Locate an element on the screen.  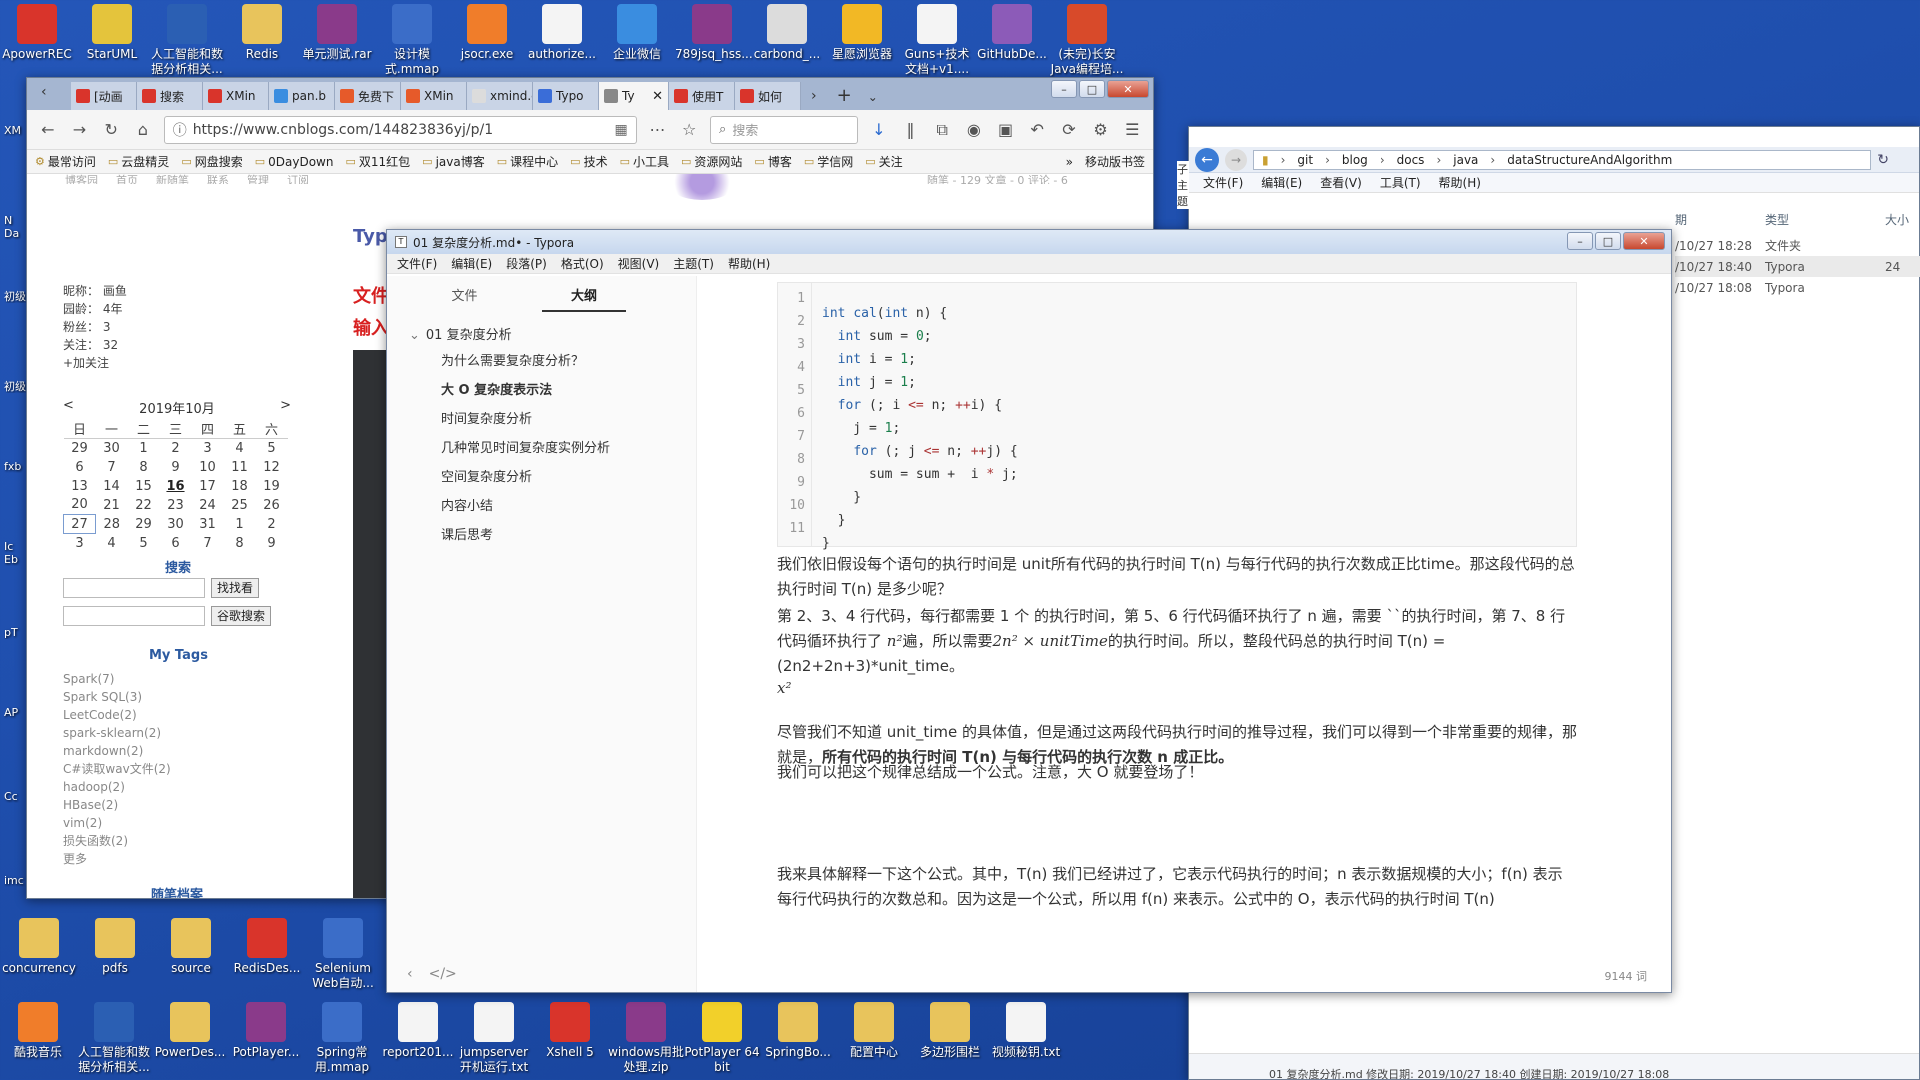
desktop-icon: 视频秘钥.txt is located at coordinates (1026, 1031).